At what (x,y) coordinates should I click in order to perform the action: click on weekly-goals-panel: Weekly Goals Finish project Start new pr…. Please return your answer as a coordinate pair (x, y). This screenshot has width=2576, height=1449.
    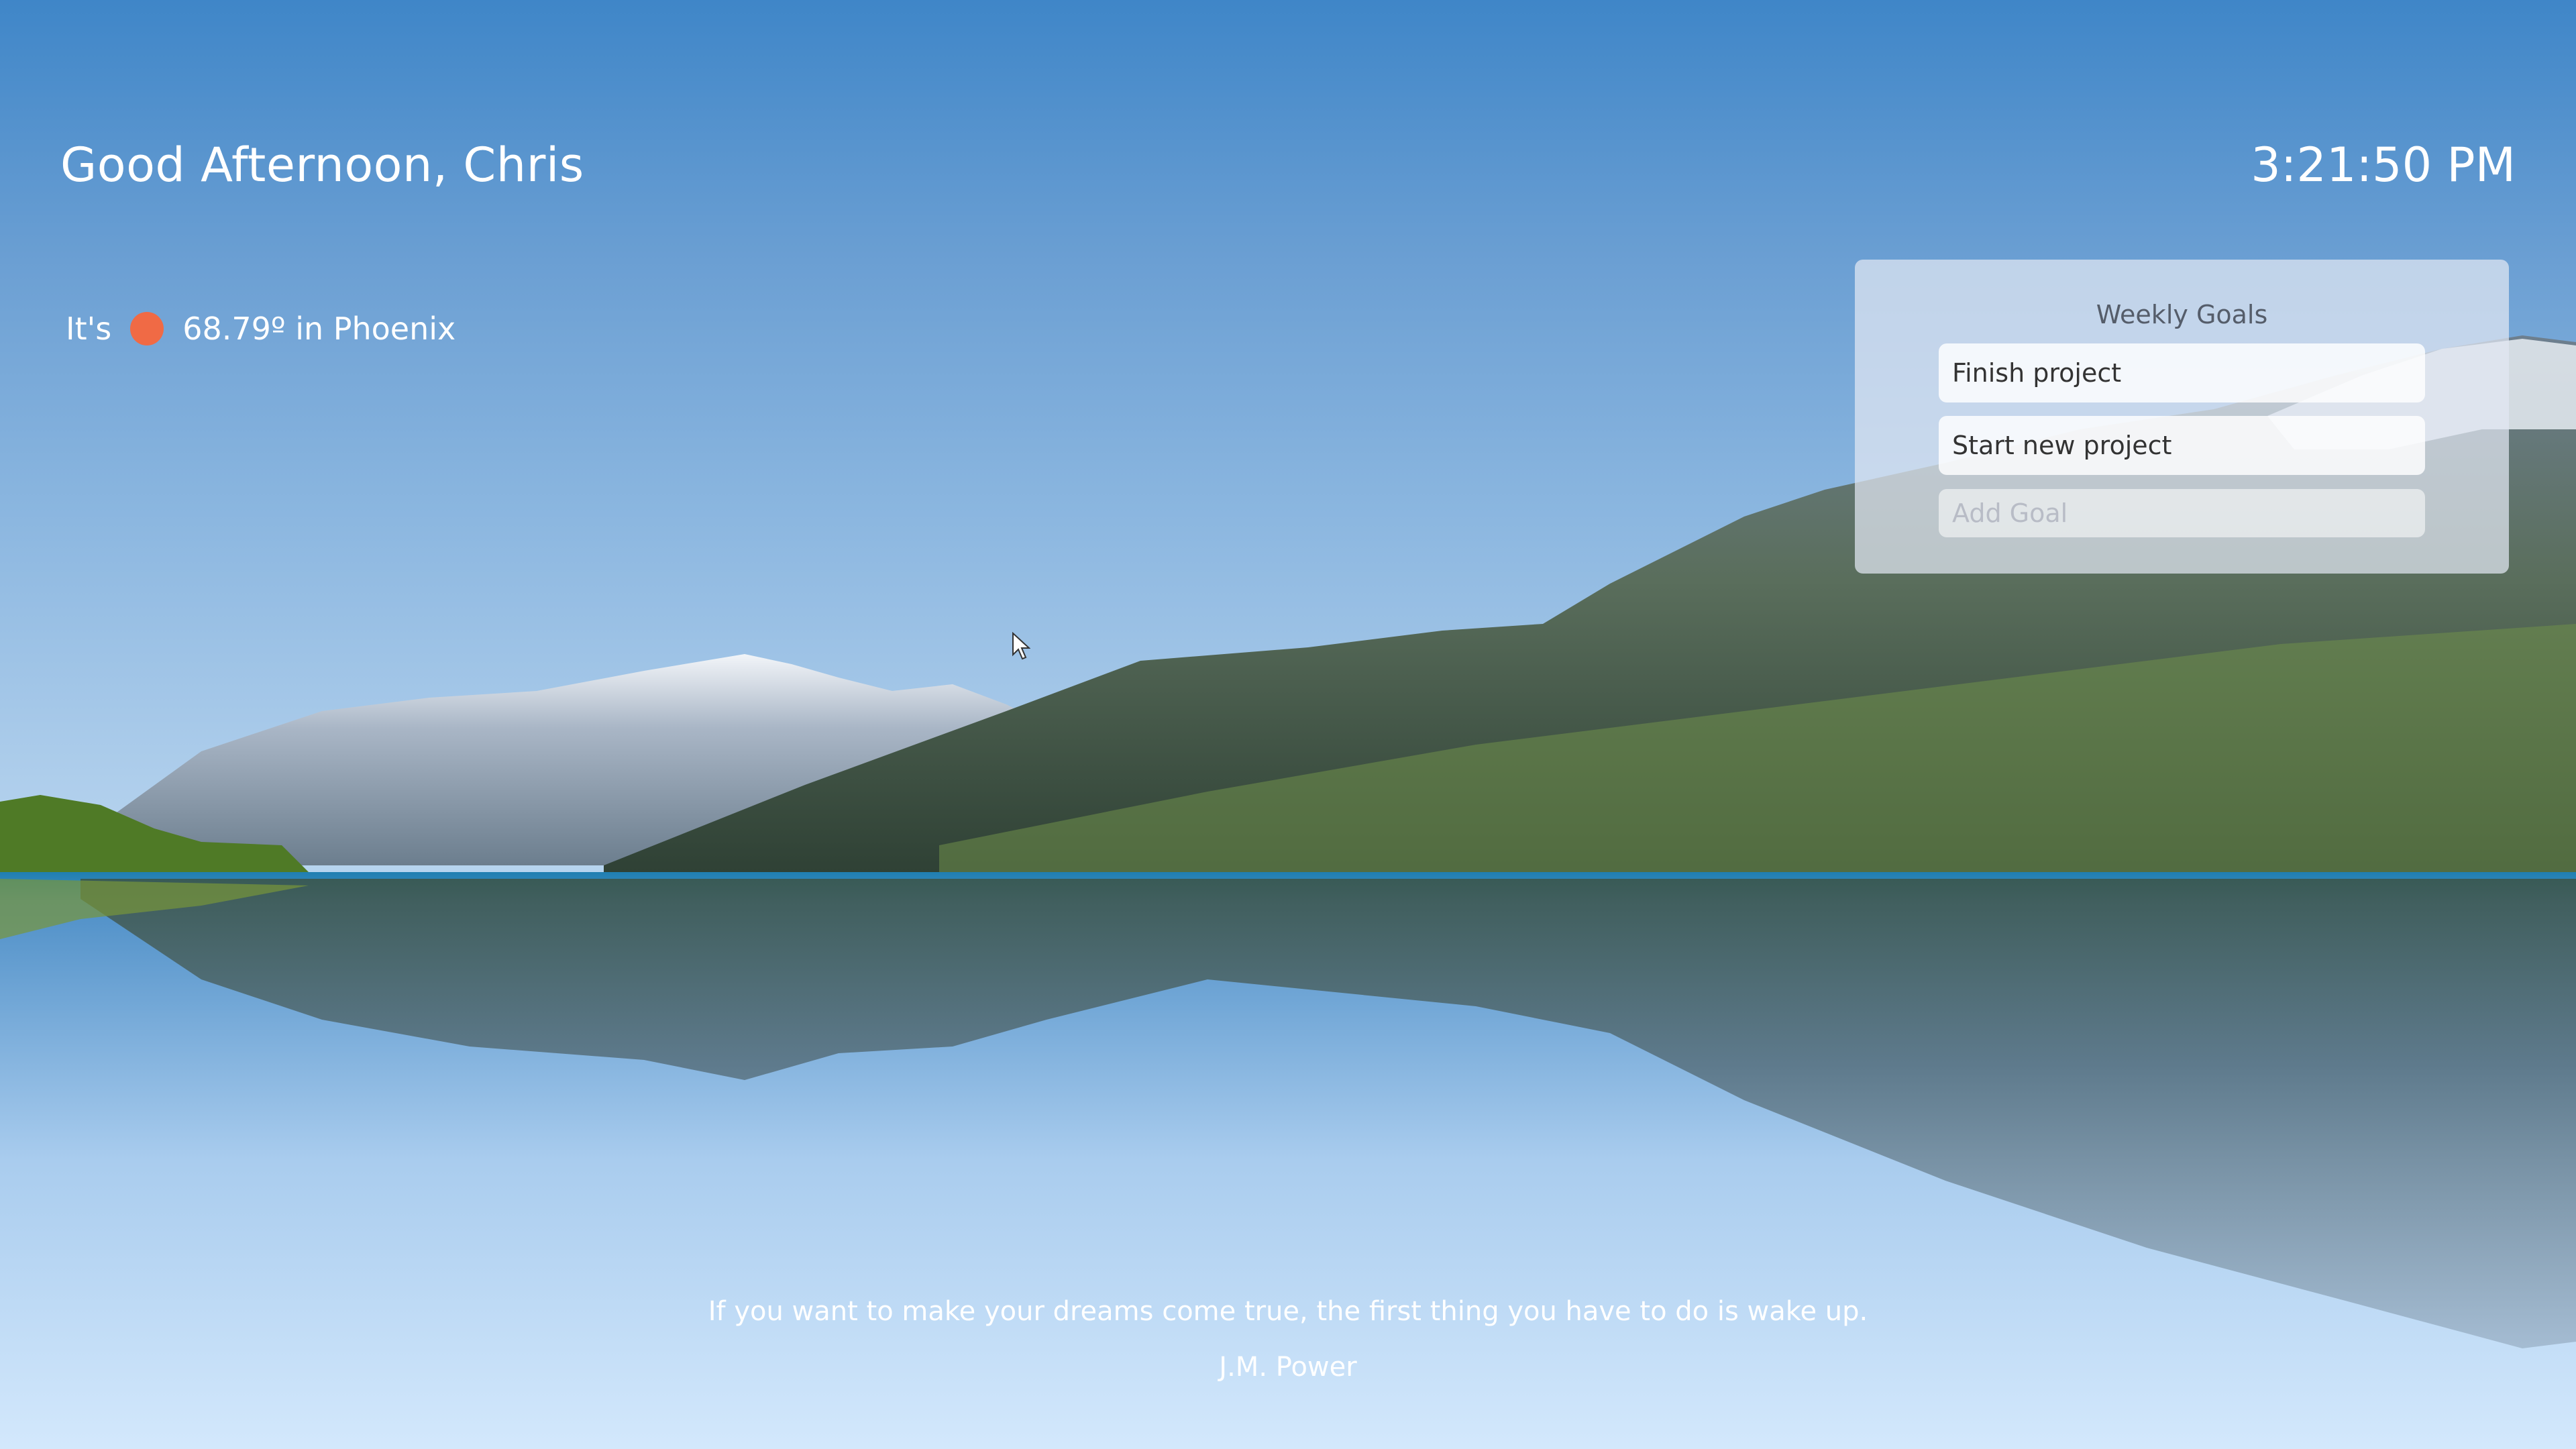
    Looking at the image, I should click on (2182, 417).